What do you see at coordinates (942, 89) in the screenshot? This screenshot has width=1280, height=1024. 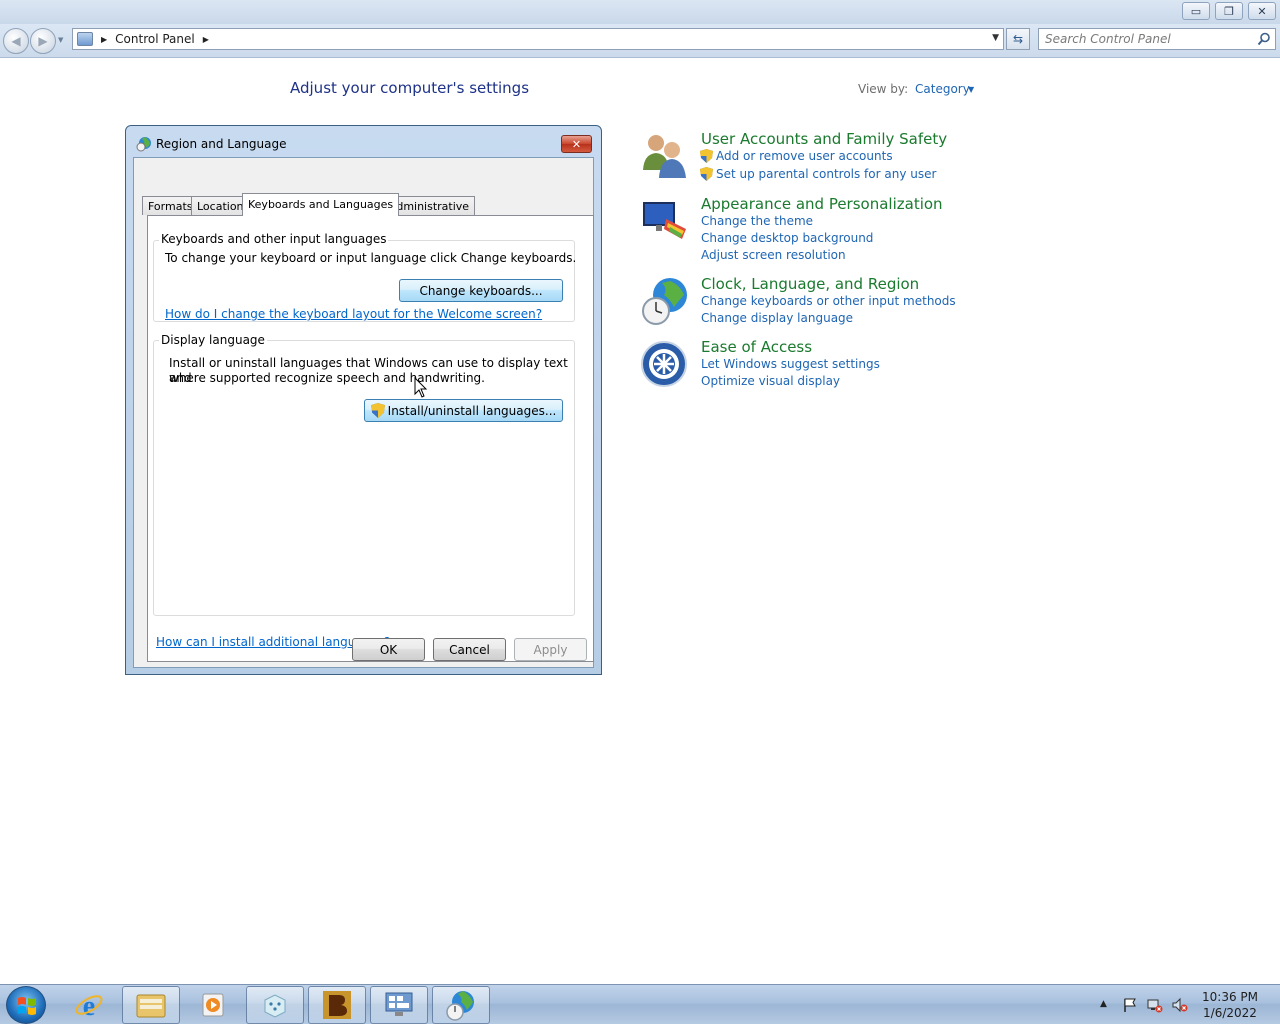 I see `view-by-dropdown: Category` at bounding box center [942, 89].